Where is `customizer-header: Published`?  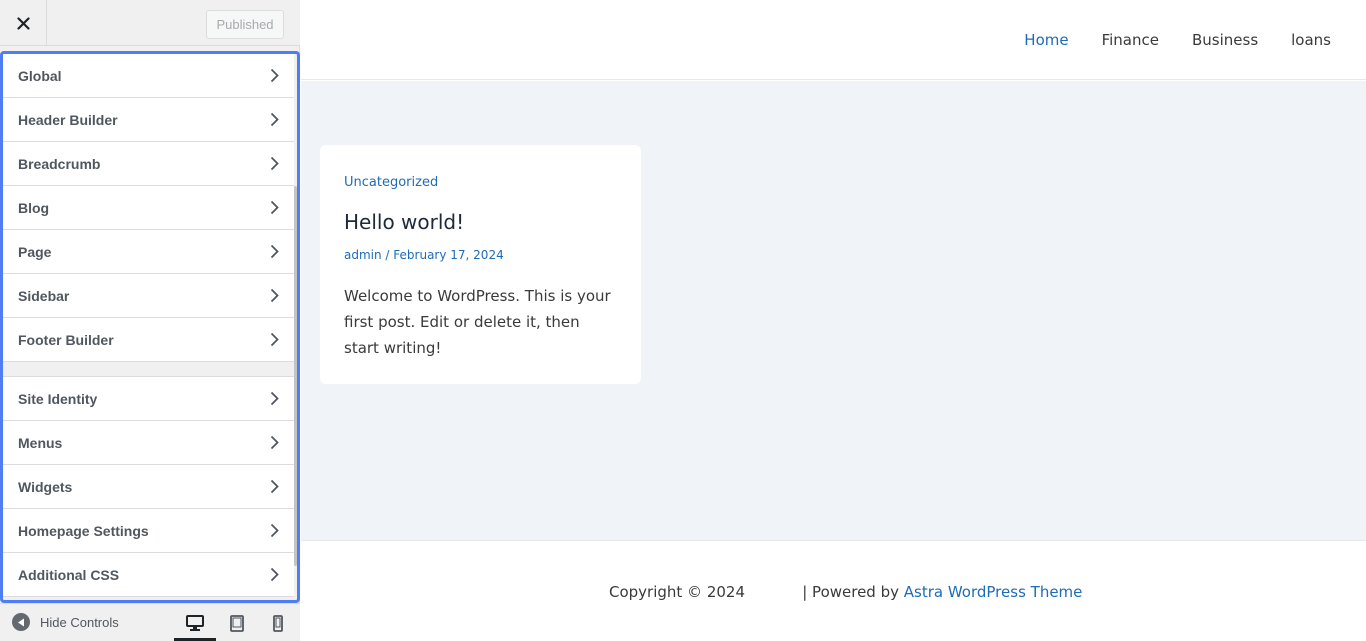 customizer-header: Published is located at coordinates (150, 23).